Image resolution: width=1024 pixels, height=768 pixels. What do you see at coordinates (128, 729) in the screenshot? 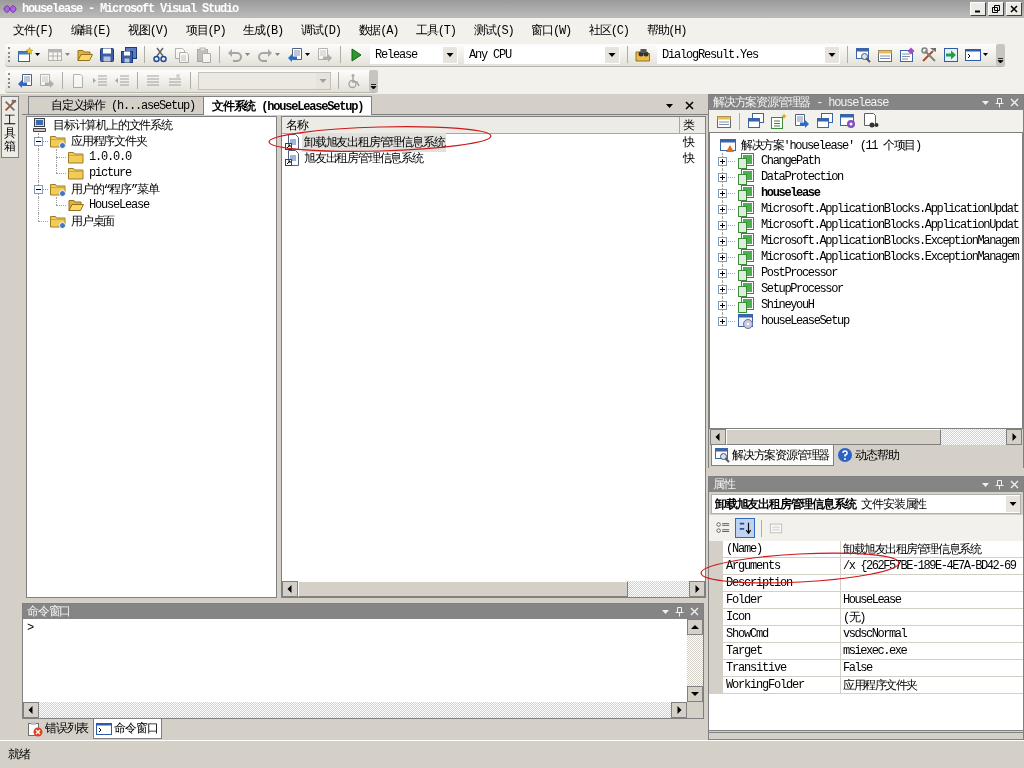
I see `panel-tab: 命令窗口` at bounding box center [128, 729].